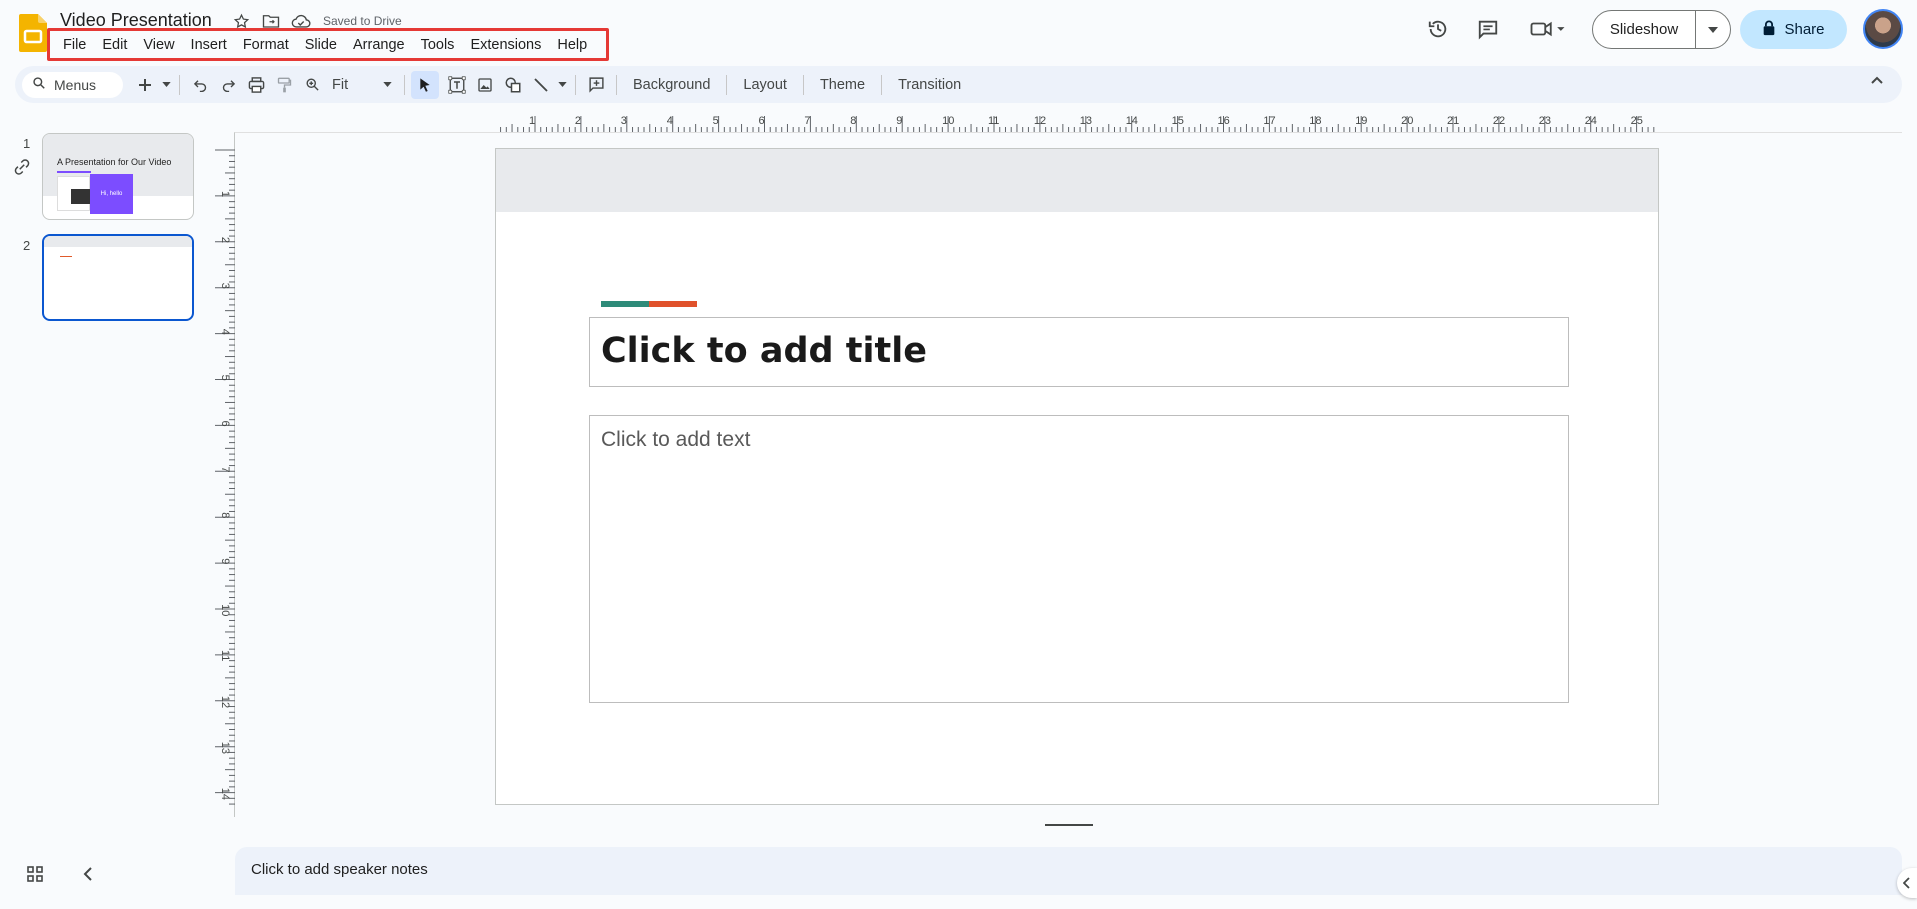 The width and height of the screenshot is (1917, 909). What do you see at coordinates (284, 85) in the screenshot?
I see `paint-format-icon` at bounding box center [284, 85].